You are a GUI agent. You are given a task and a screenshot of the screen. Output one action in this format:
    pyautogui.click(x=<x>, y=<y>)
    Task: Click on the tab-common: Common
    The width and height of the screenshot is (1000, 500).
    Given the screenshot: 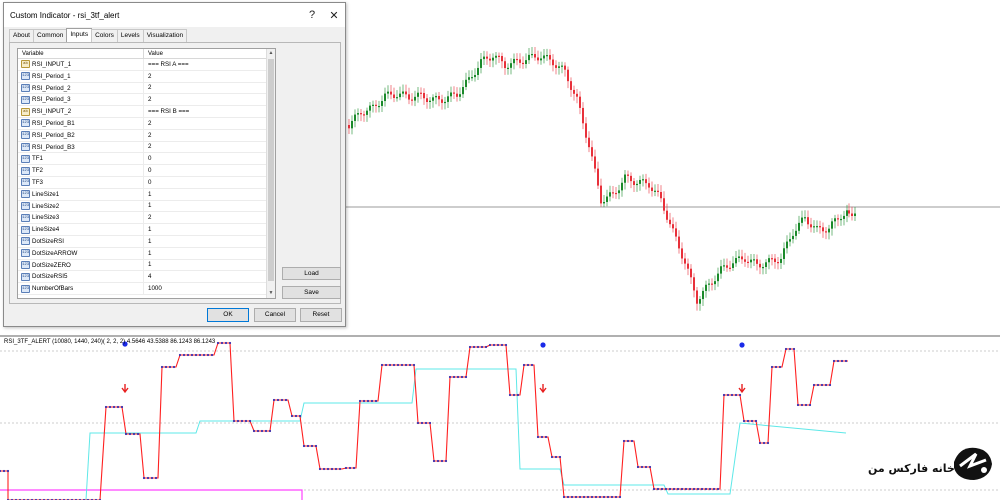 What is the action you would take?
    pyautogui.click(x=50, y=35)
    